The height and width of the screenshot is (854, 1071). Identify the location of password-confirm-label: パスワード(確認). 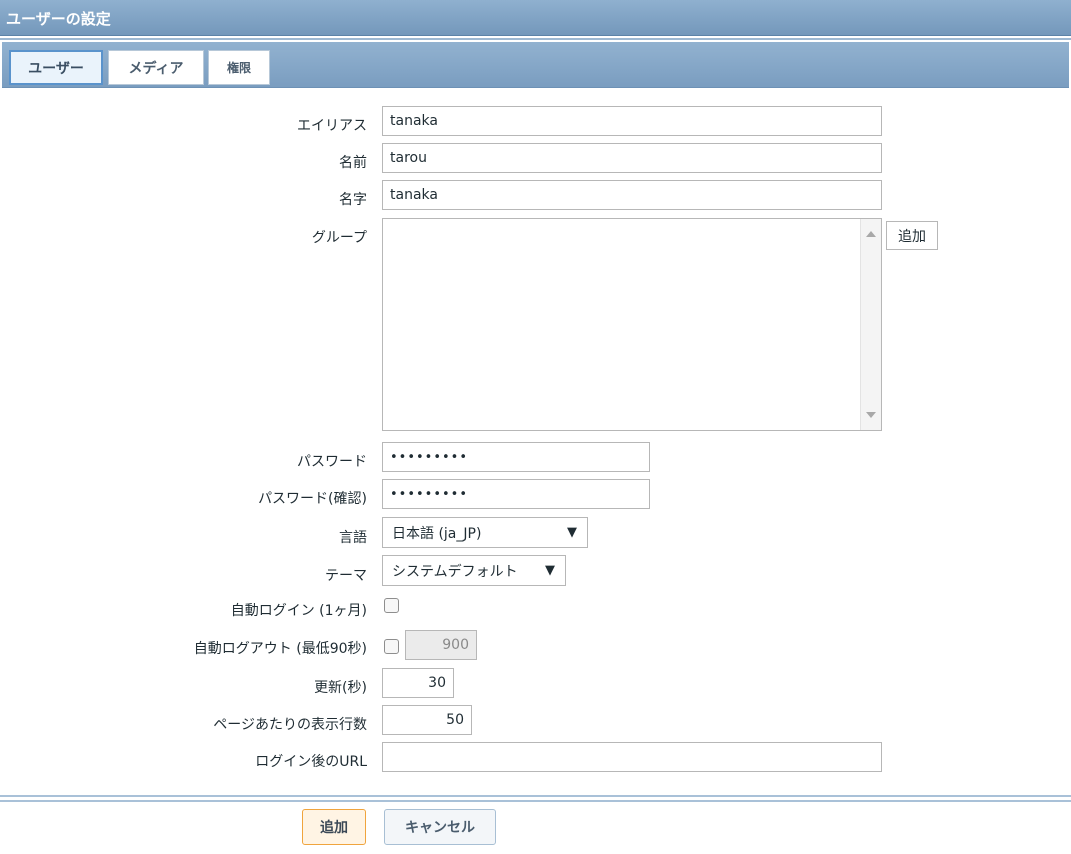
(312, 499).